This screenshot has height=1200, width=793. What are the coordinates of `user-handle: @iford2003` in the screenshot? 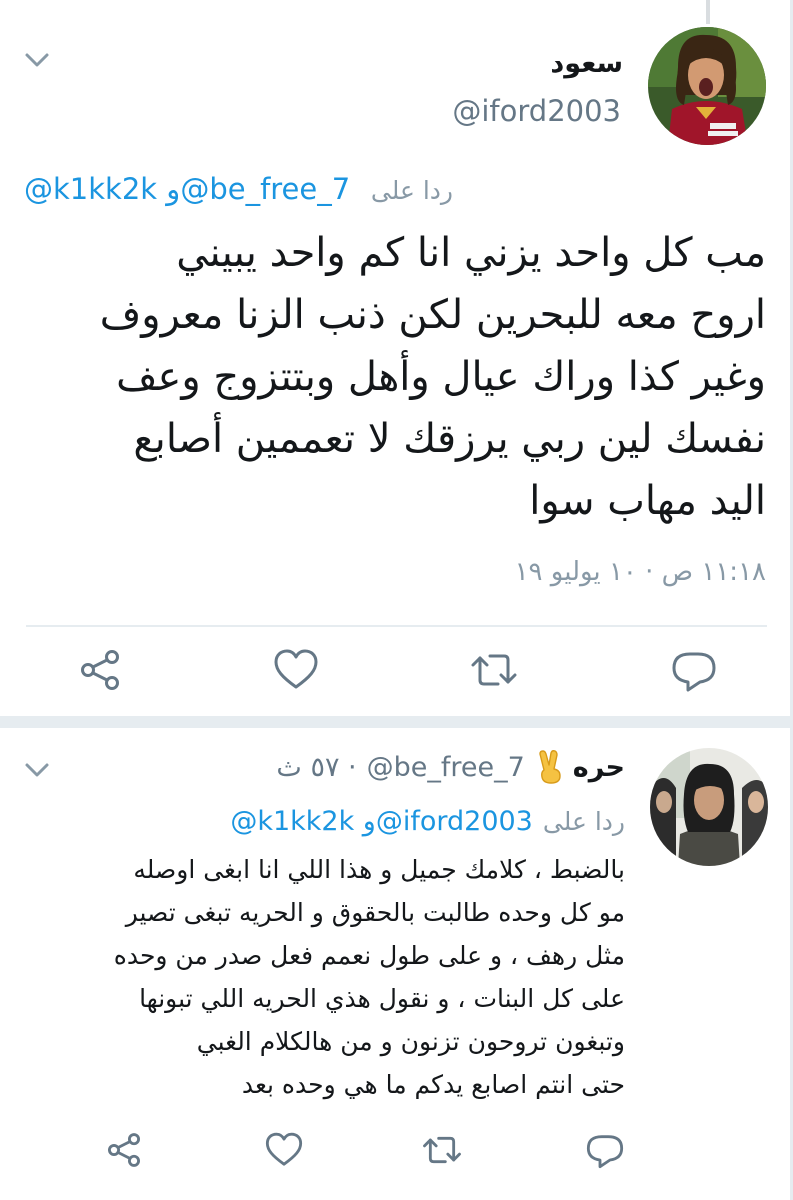 It's located at (536, 111).